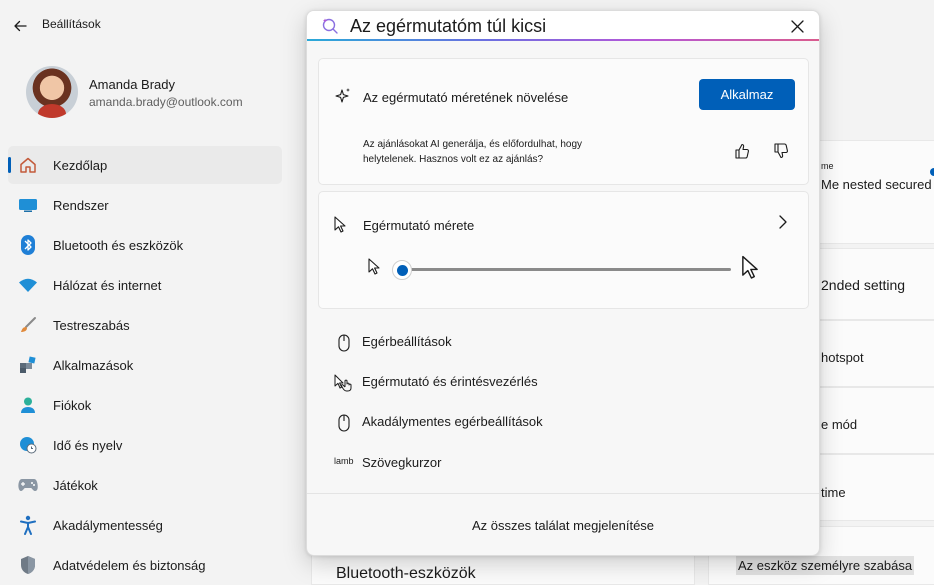 This screenshot has width=934, height=585. I want to click on suggestion-title: Az egérmutató méretének növelése, so click(466, 97).